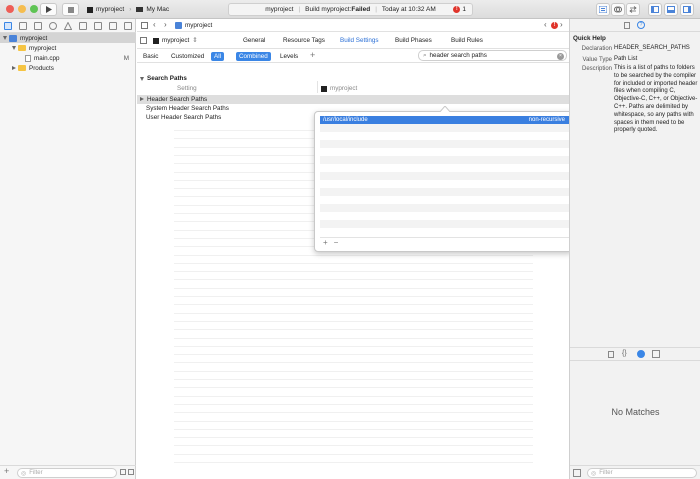 Image resolution: width=700 pixels, height=479 pixels. Describe the element at coordinates (618, 9) in the screenshot. I see `assistant-editor-button` at that location.